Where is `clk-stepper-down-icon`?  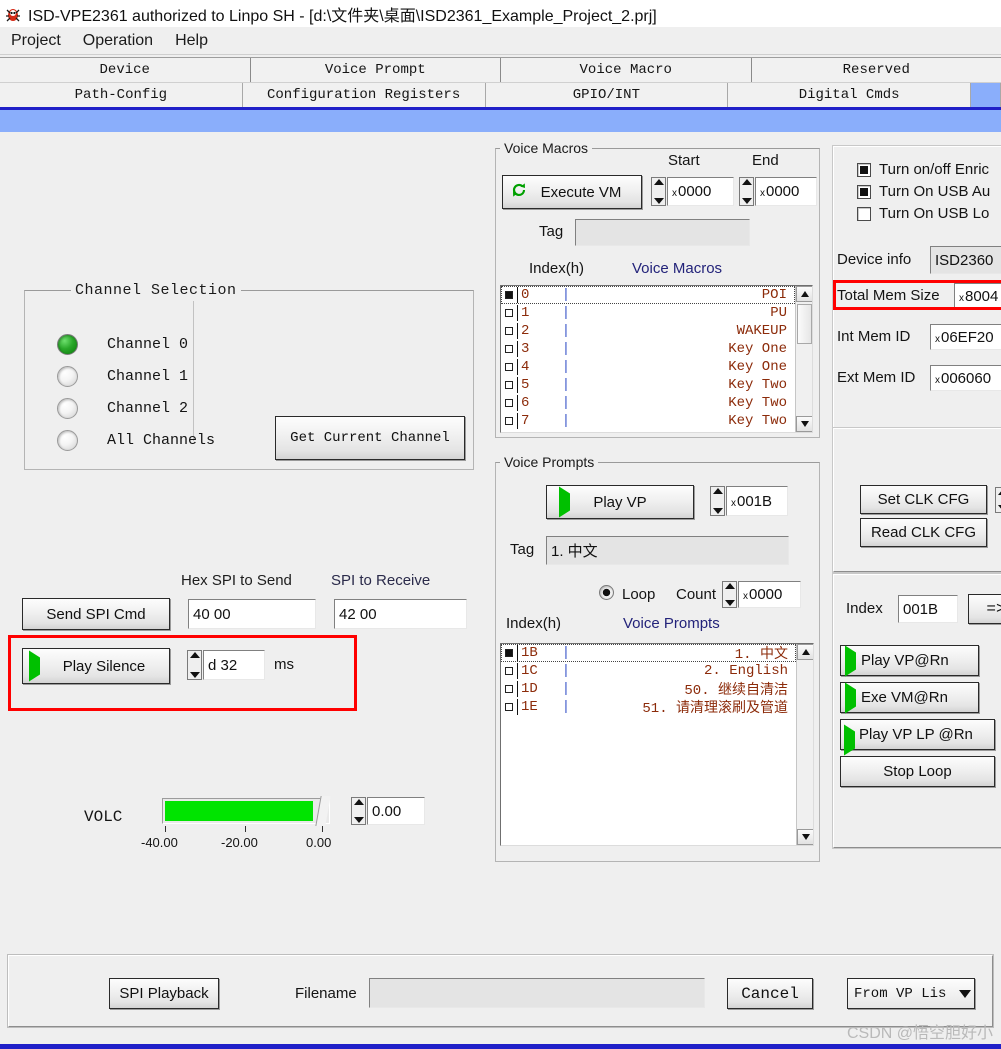
clk-stepper-down-icon is located at coordinates (999, 508).